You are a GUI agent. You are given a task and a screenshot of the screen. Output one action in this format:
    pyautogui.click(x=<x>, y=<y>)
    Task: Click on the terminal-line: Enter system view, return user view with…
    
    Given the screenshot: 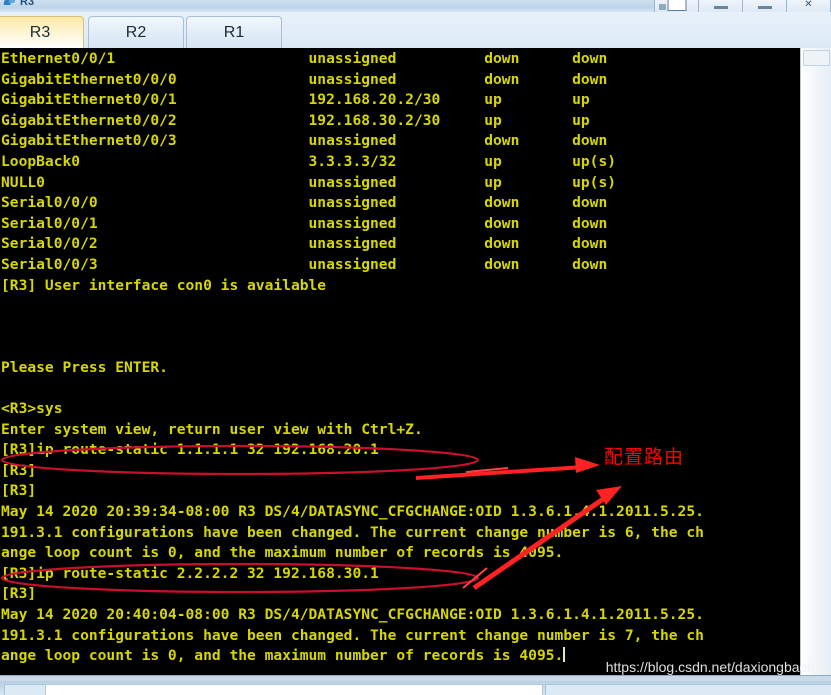 What is the action you would take?
    pyautogui.click(x=212, y=429)
    